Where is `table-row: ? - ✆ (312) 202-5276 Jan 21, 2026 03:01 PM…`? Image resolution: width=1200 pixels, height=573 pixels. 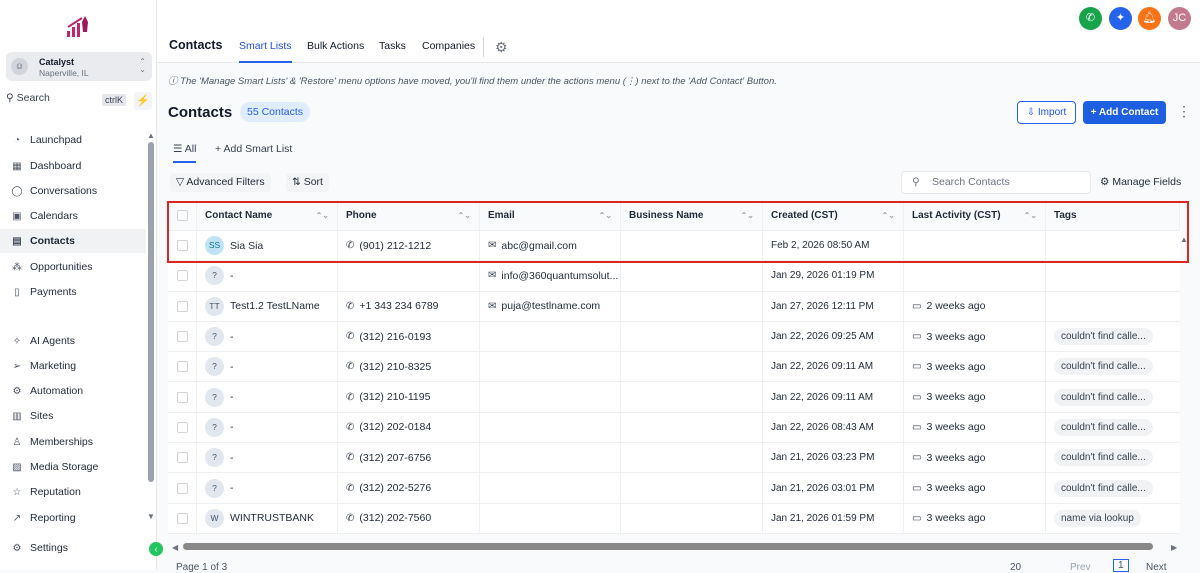
table-row: ? - ✆ (312) 202-5276 Jan 21, 2026 03:01 PM… is located at coordinates (674, 488).